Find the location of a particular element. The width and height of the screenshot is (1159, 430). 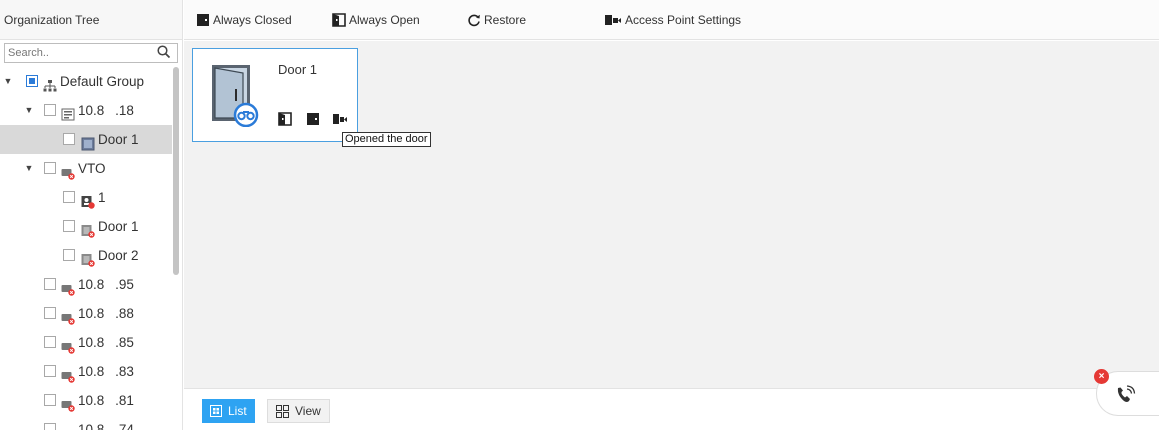

always-open-button: Always Open is located at coordinates (376, 20).